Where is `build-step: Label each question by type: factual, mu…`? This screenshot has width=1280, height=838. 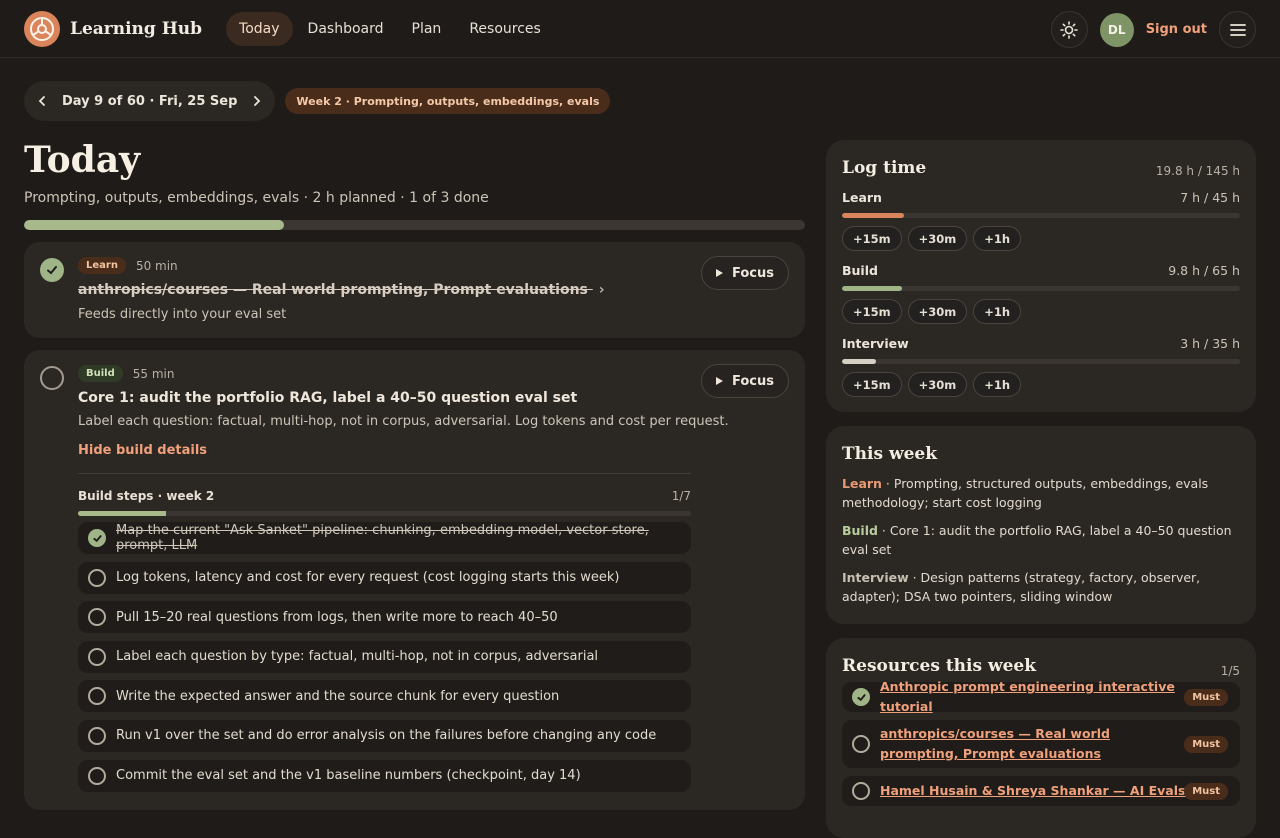 build-step: Label each question by type: factual, mu… is located at coordinates (384, 656).